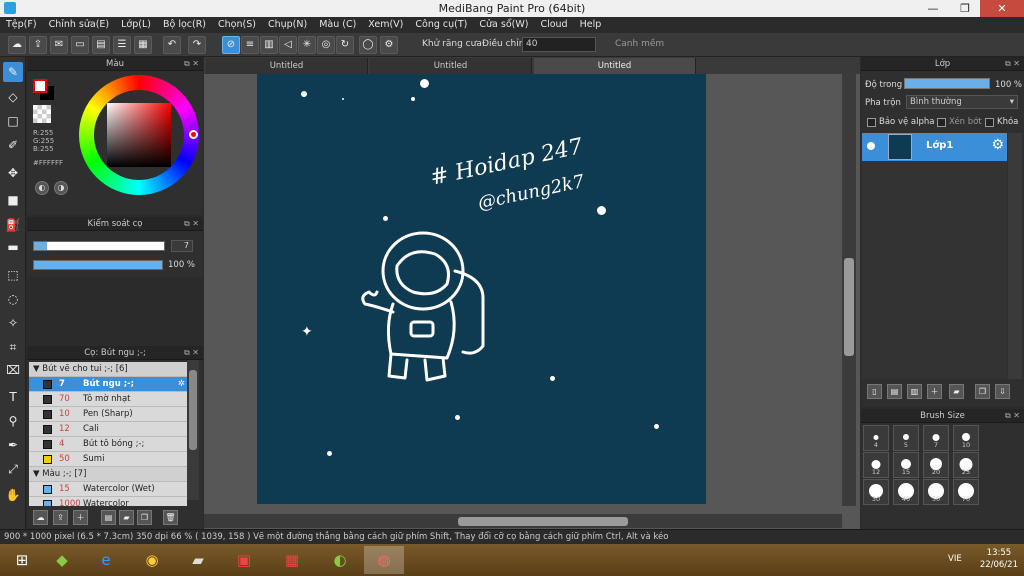 The height and width of the screenshot is (576, 1024). What do you see at coordinates (61, 188) in the screenshot?
I see `color-history-icon: ◑` at bounding box center [61, 188].